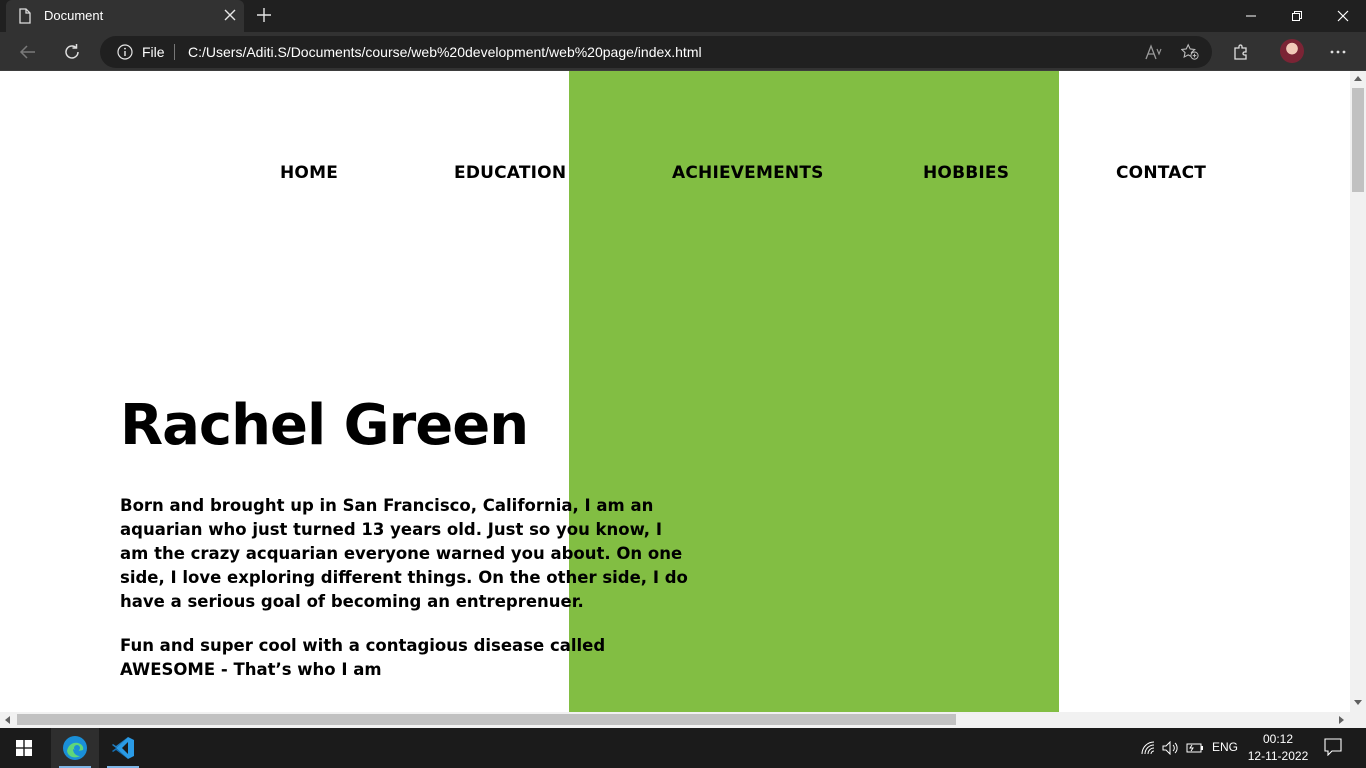 This screenshot has width=1366, height=768. I want to click on start-button, so click(24, 748).